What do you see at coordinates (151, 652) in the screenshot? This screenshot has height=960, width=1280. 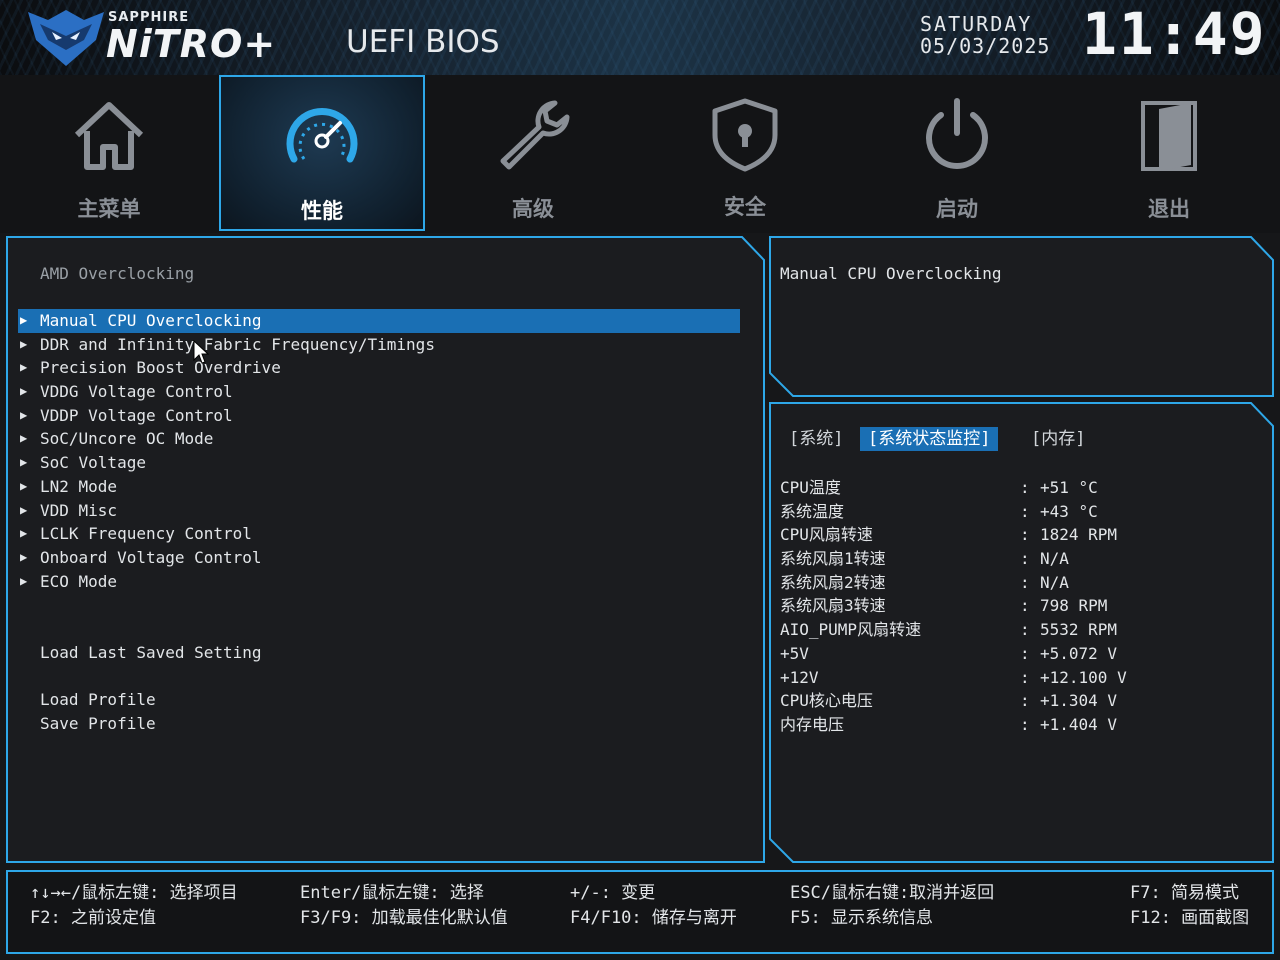 I see `load-last-saved-setting: Load Last Saved Setting` at bounding box center [151, 652].